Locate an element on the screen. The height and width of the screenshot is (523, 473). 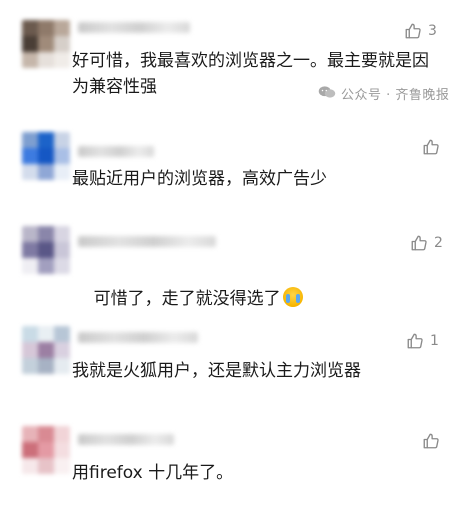
like-count: 3 is located at coordinates (432, 31).